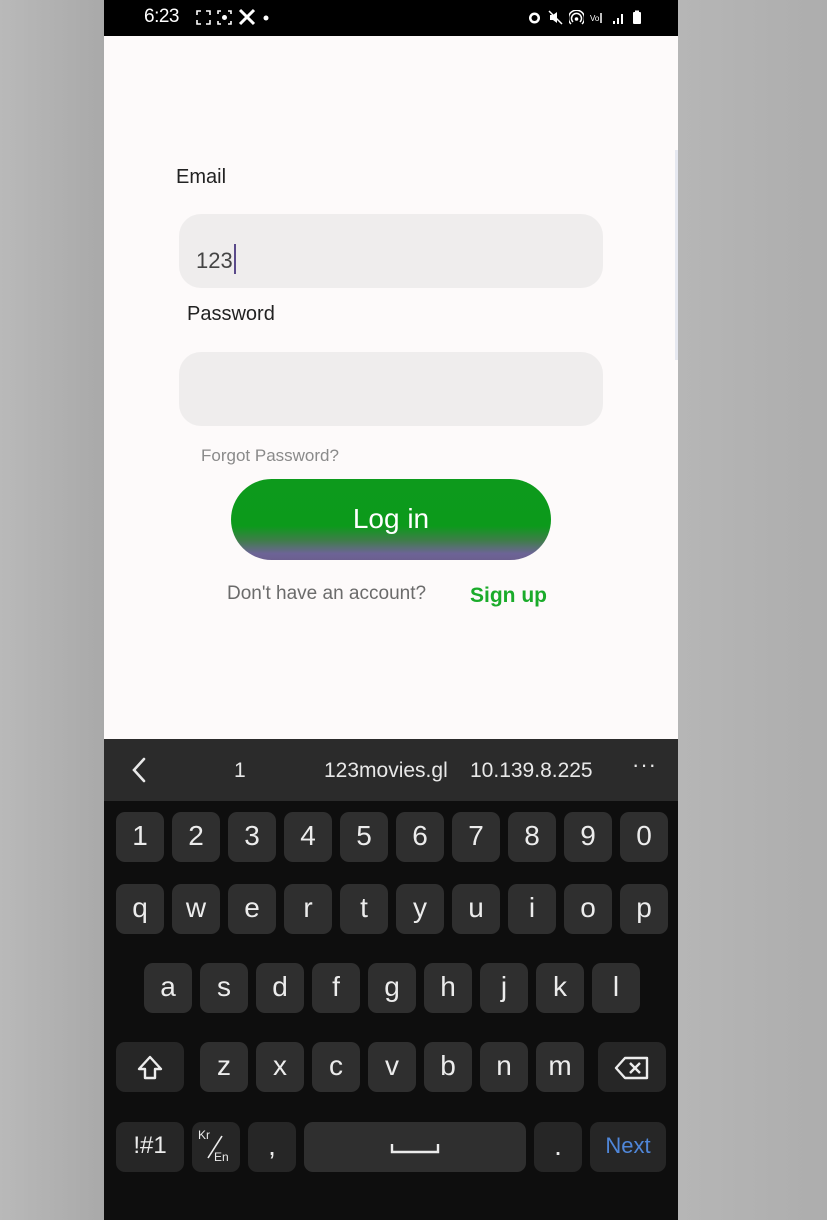 This screenshot has width=827, height=1220. What do you see at coordinates (280, 988) in the screenshot?
I see `key-d: d` at bounding box center [280, 988].